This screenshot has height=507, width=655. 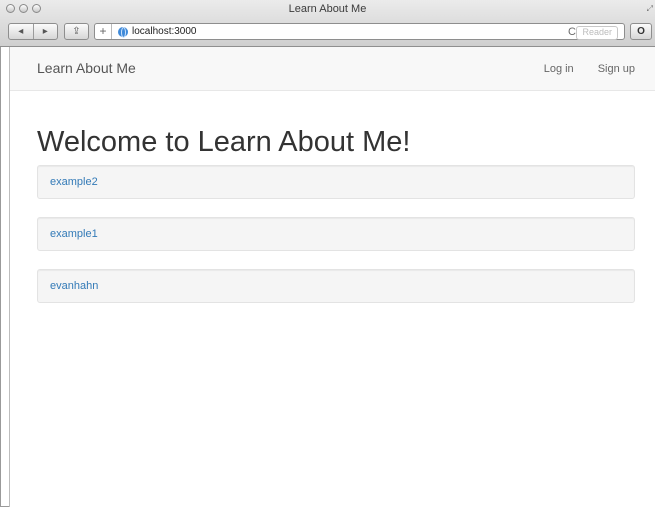 What do you see at coordinates (616, 69) in the screenshot?
I see `signup-link: Sign up` at bounding box center [616, 69].